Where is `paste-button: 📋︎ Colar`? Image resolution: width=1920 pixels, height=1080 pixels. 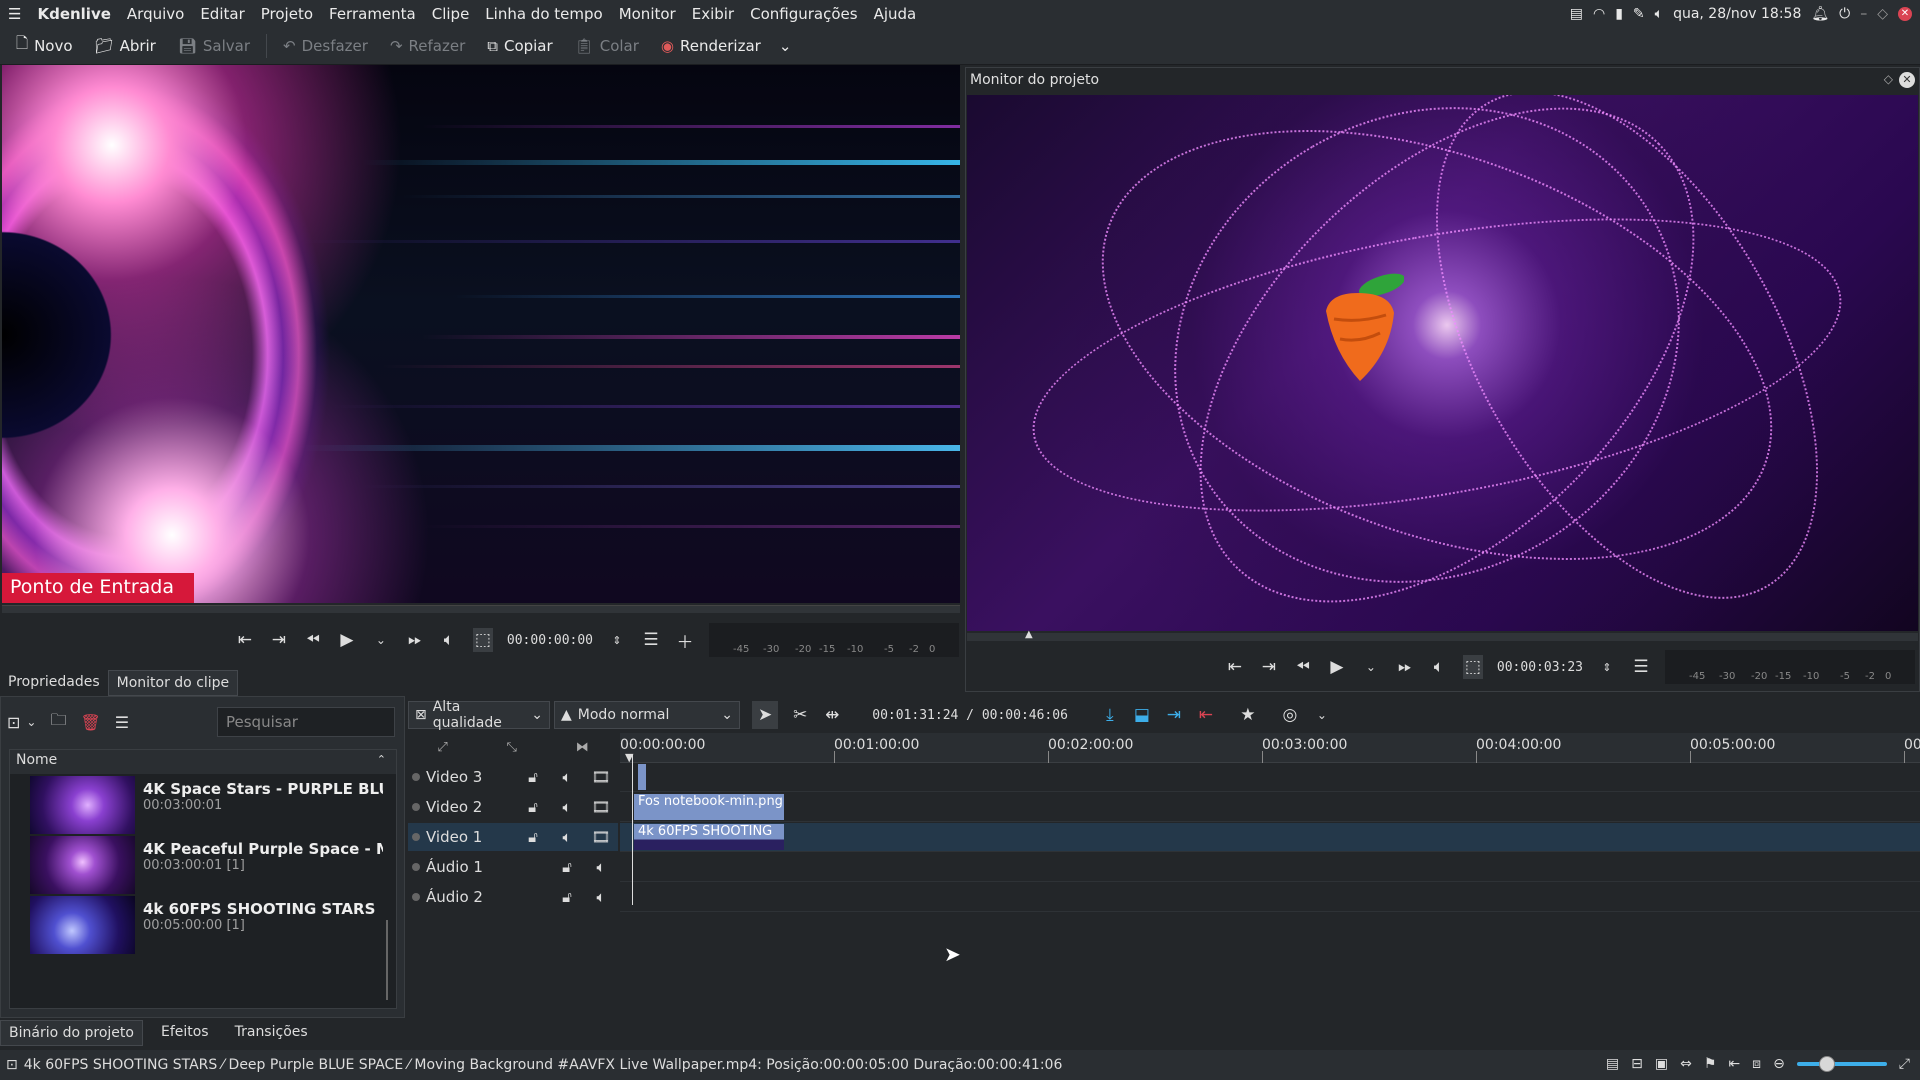
paste-button: 📋︎ Colar is located at coordinates (607, 46).